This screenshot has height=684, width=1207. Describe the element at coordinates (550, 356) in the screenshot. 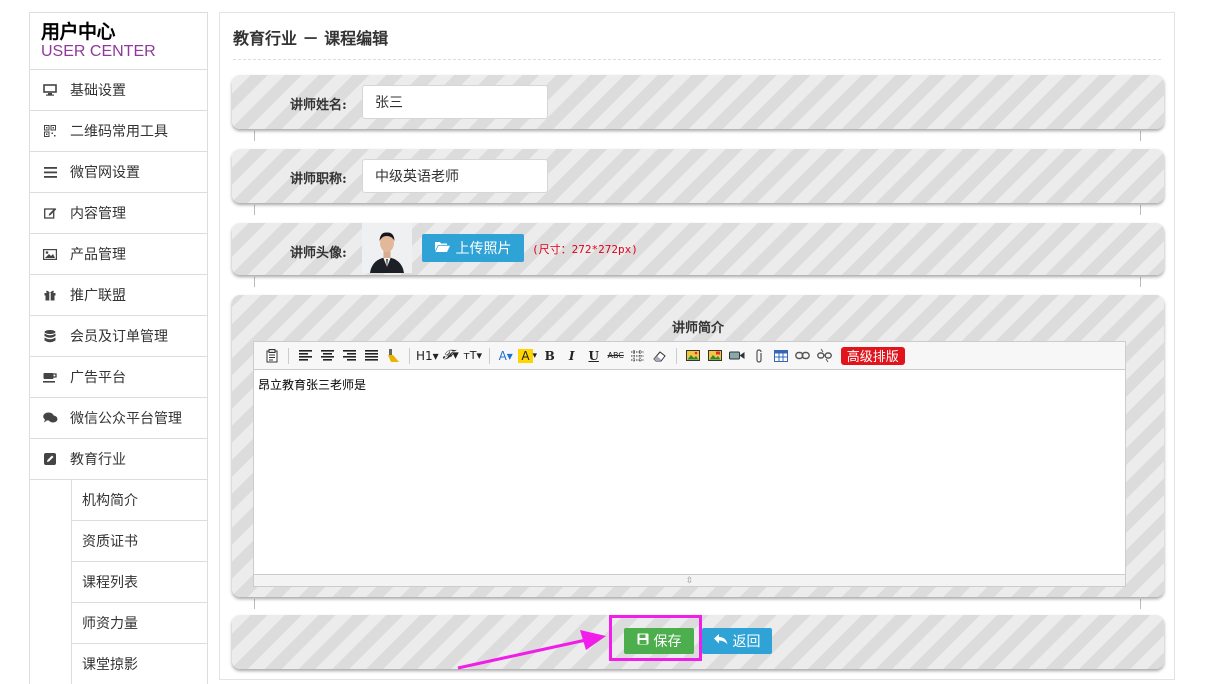

I see `bold-icon: B` at that location.